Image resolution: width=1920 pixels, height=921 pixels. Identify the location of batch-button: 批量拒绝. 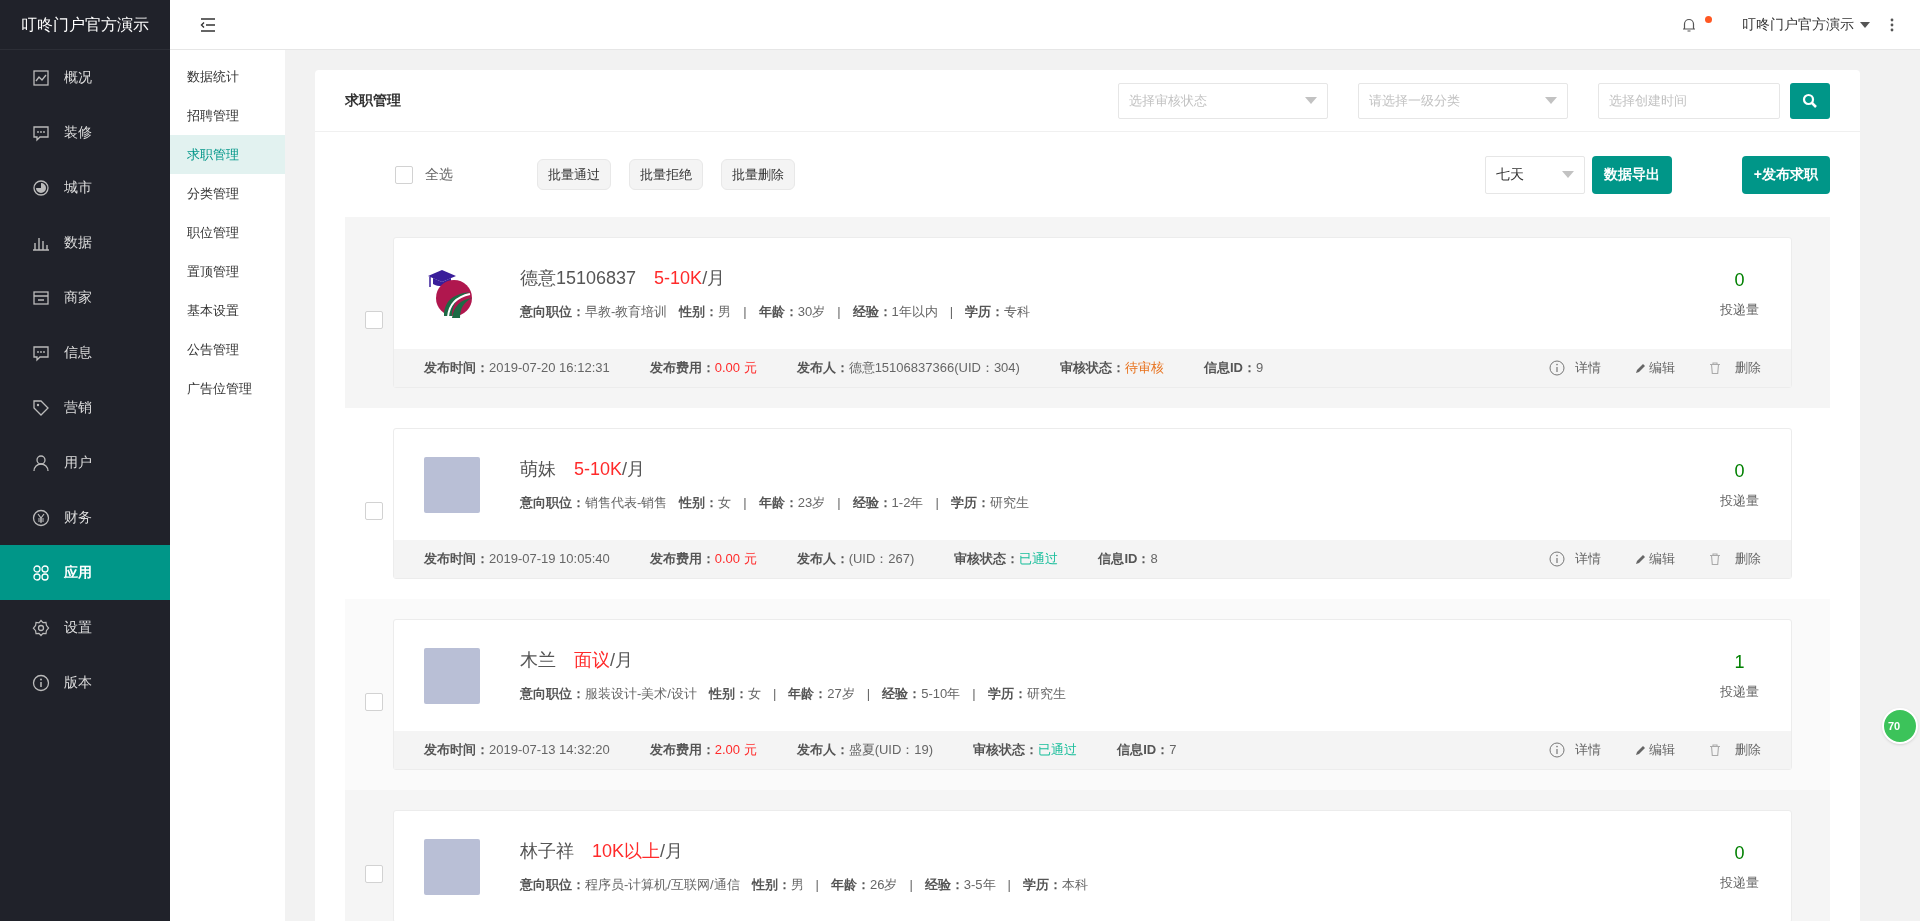
(666, 174).